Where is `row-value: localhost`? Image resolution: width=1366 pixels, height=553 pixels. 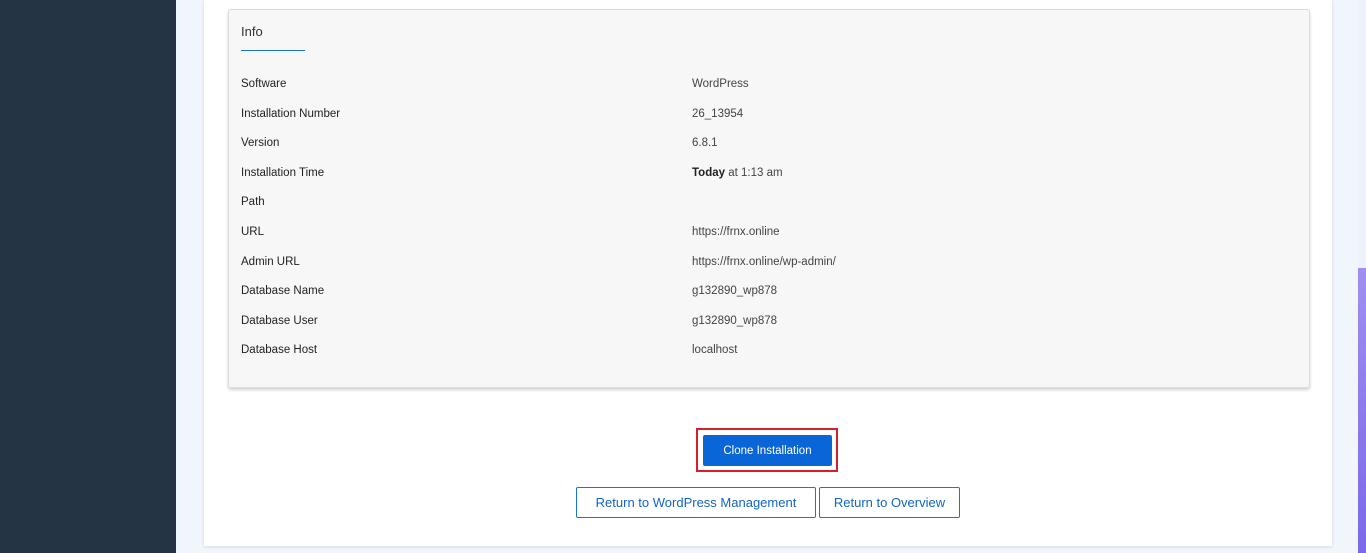 row-value: localhost is located at coordinates (715, 350).